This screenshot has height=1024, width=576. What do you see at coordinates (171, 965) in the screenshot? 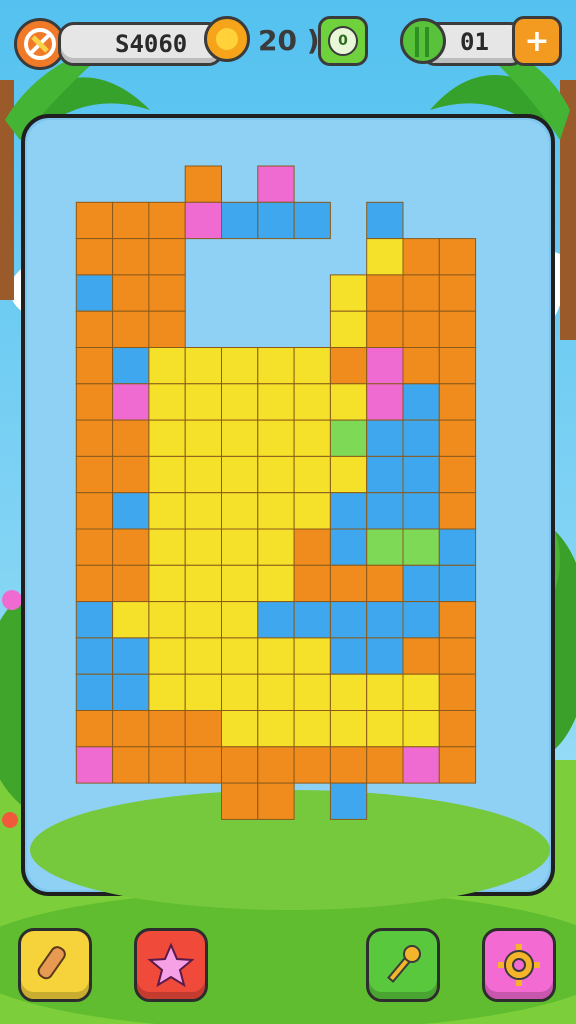
I see `star-monster-button` at bounding box center [171, 965].